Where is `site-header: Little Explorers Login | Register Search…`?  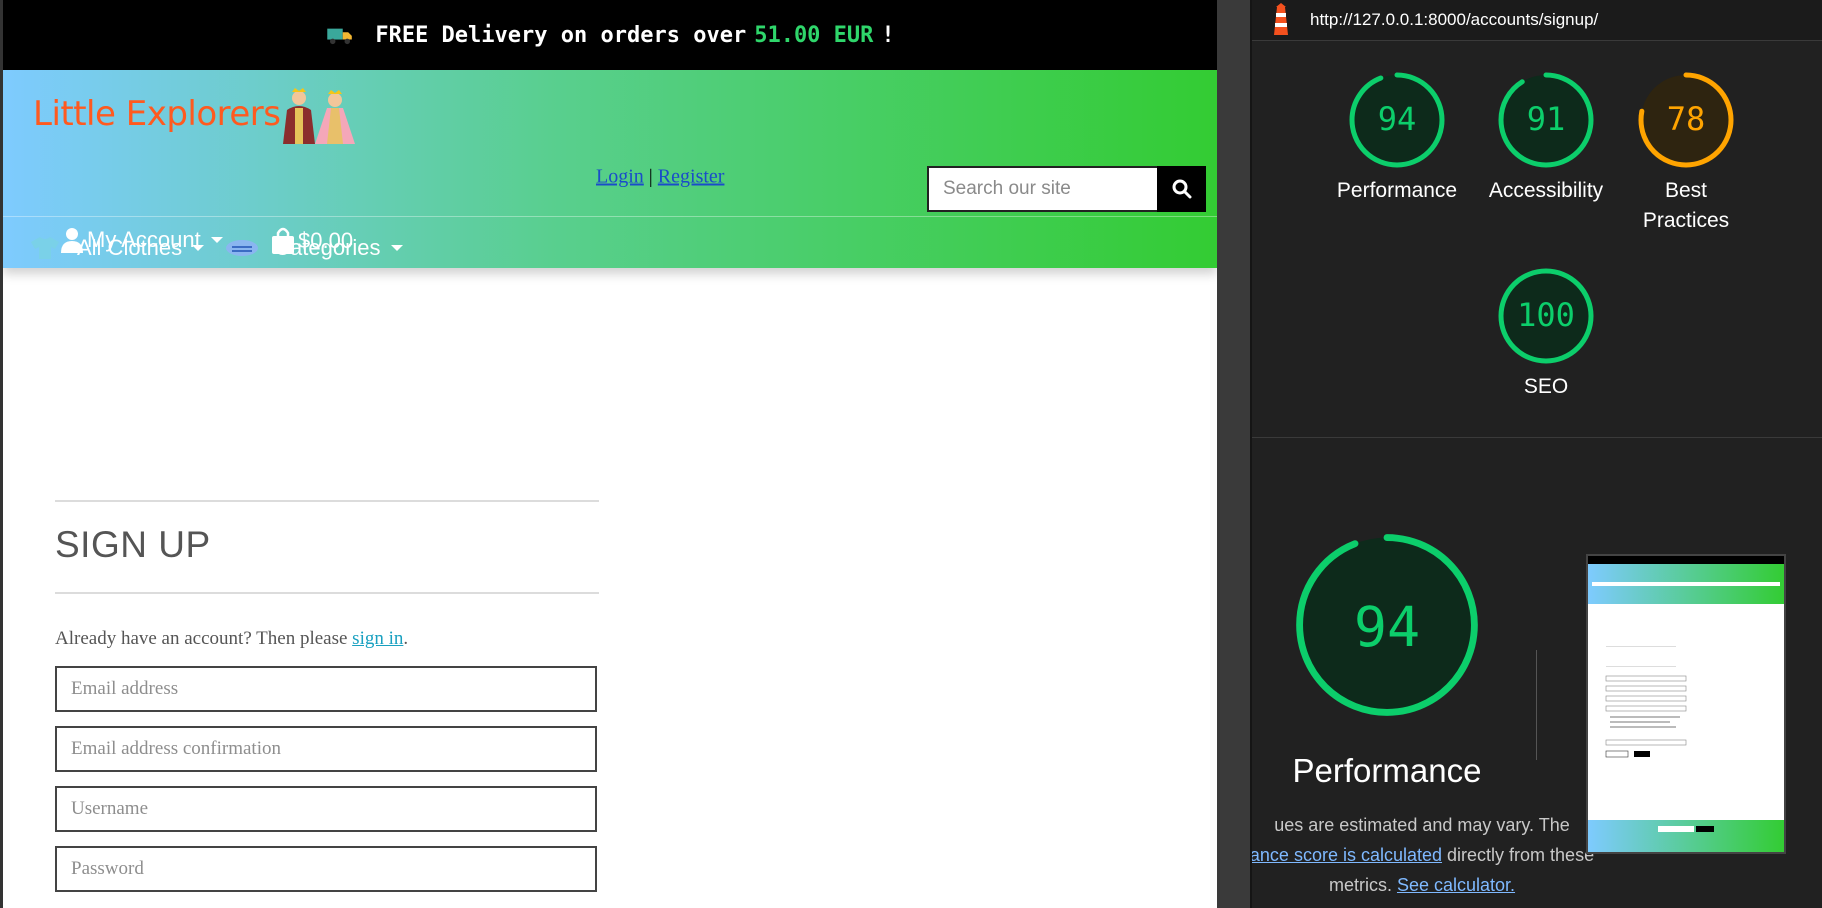 site-header: Little Explorers Login | Register Search… is located at coordinates (610, 169).